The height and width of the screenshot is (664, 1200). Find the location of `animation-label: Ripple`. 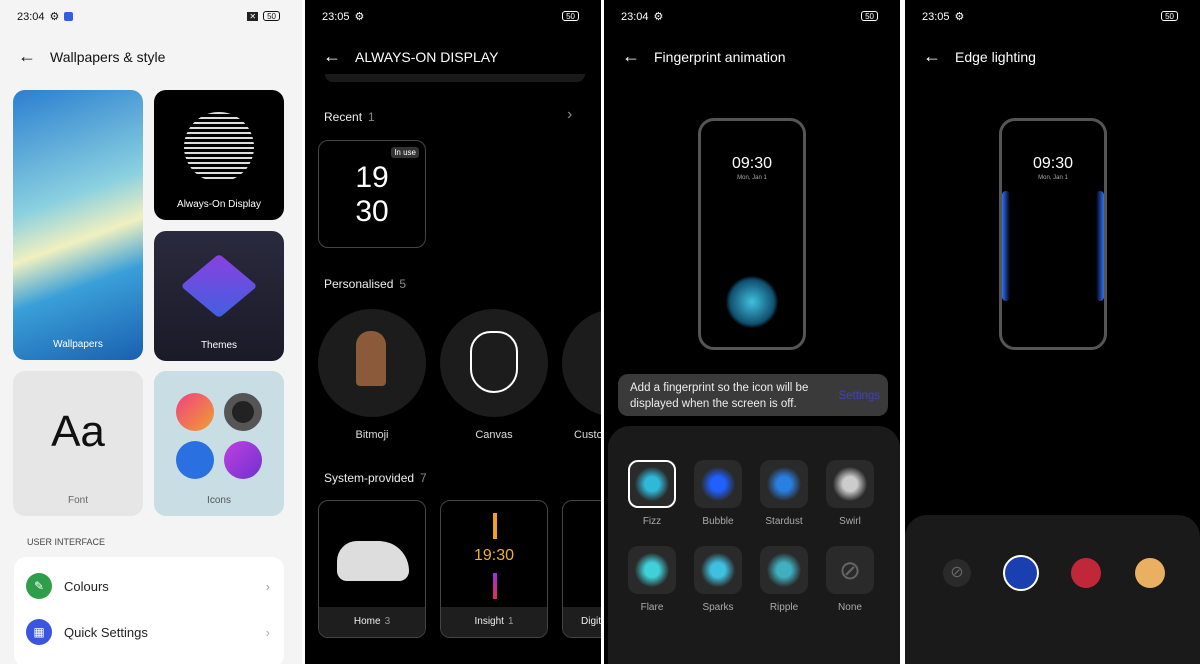

animation-label: Ripple is located at coordinates (784, 607).